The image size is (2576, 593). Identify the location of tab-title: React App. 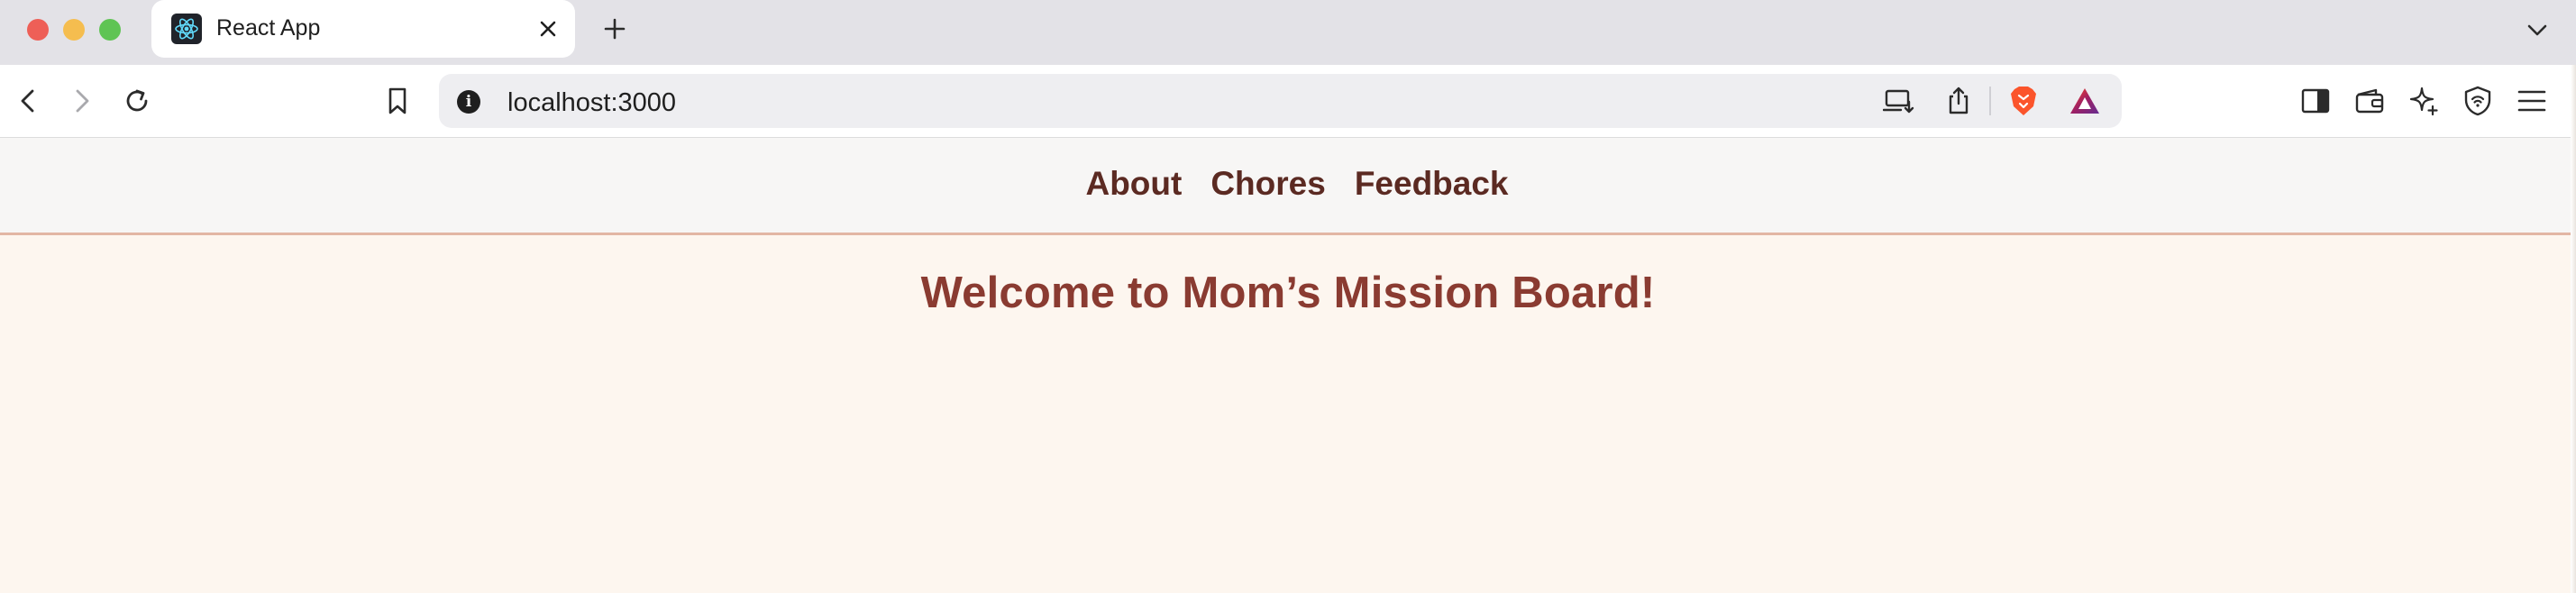
(268, 28).